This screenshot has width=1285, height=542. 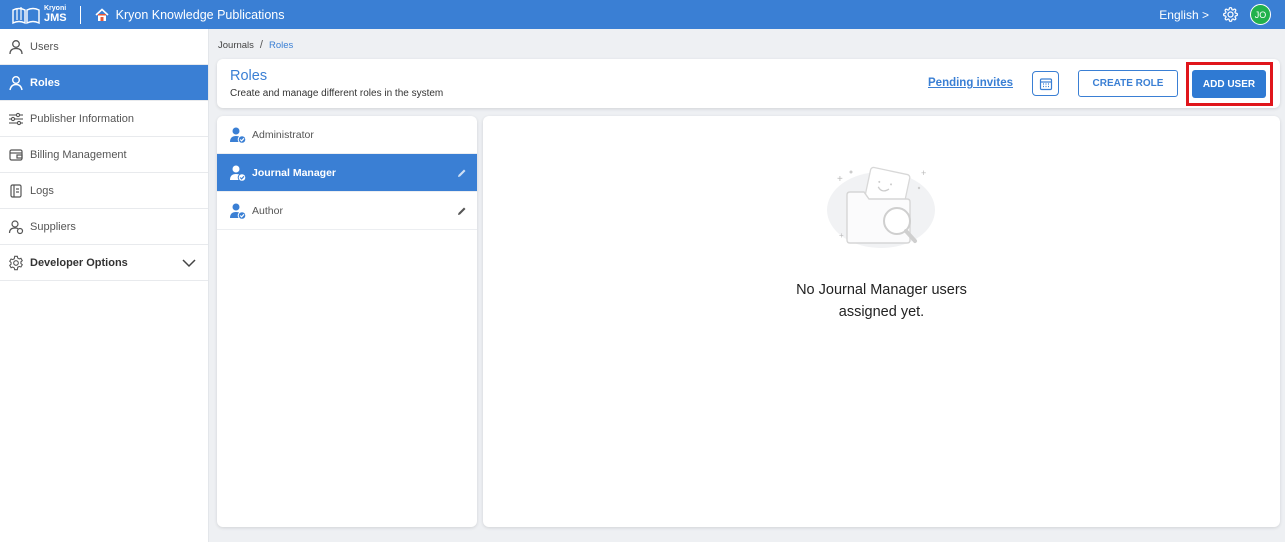 What do you see at coordinates (80, 14) in the screenshot?
I see `header-divider` at bounding box center [80, 14].